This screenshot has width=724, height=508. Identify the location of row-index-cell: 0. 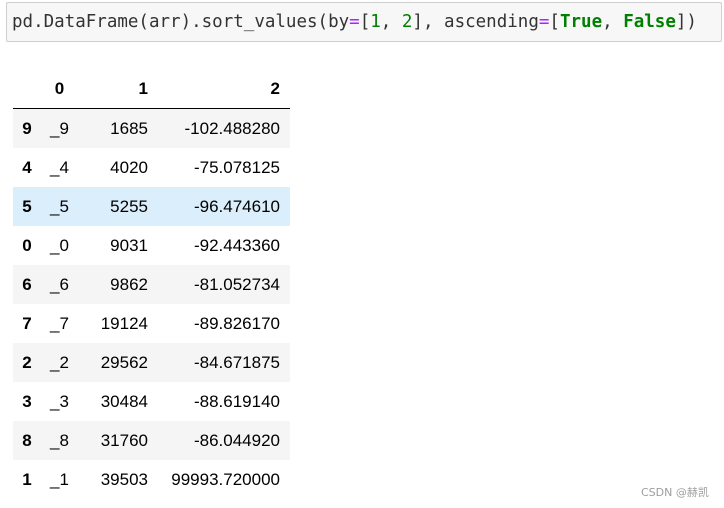
(27, 245).